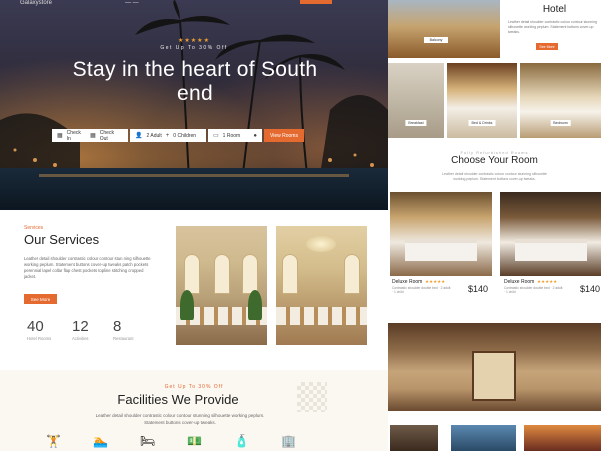 This screenshot has width=601, height=451. What do you see at coordinates (321, 285) in the screenshot?
I see `ballroom-image` at bounding box center [321, 285].